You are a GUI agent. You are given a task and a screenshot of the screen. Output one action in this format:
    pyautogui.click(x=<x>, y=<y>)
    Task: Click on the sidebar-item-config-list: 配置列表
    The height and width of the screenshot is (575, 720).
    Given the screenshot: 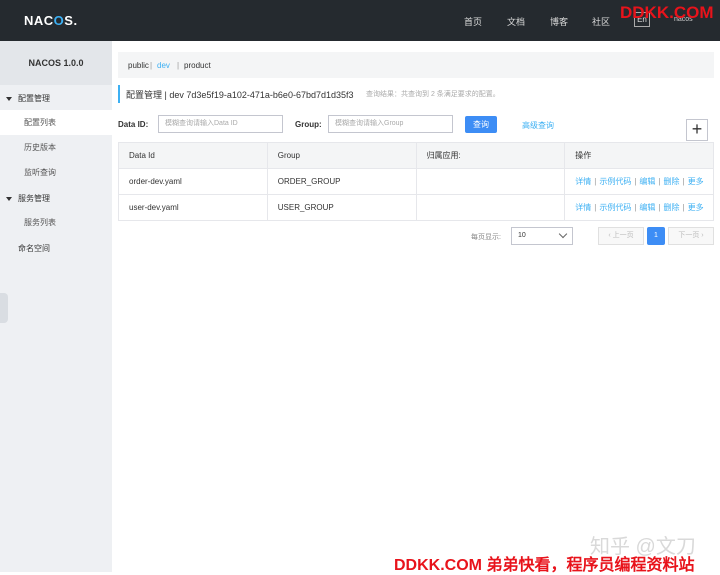 What is the action you would take?
    pyautogui.click(x=56, y=122)
    